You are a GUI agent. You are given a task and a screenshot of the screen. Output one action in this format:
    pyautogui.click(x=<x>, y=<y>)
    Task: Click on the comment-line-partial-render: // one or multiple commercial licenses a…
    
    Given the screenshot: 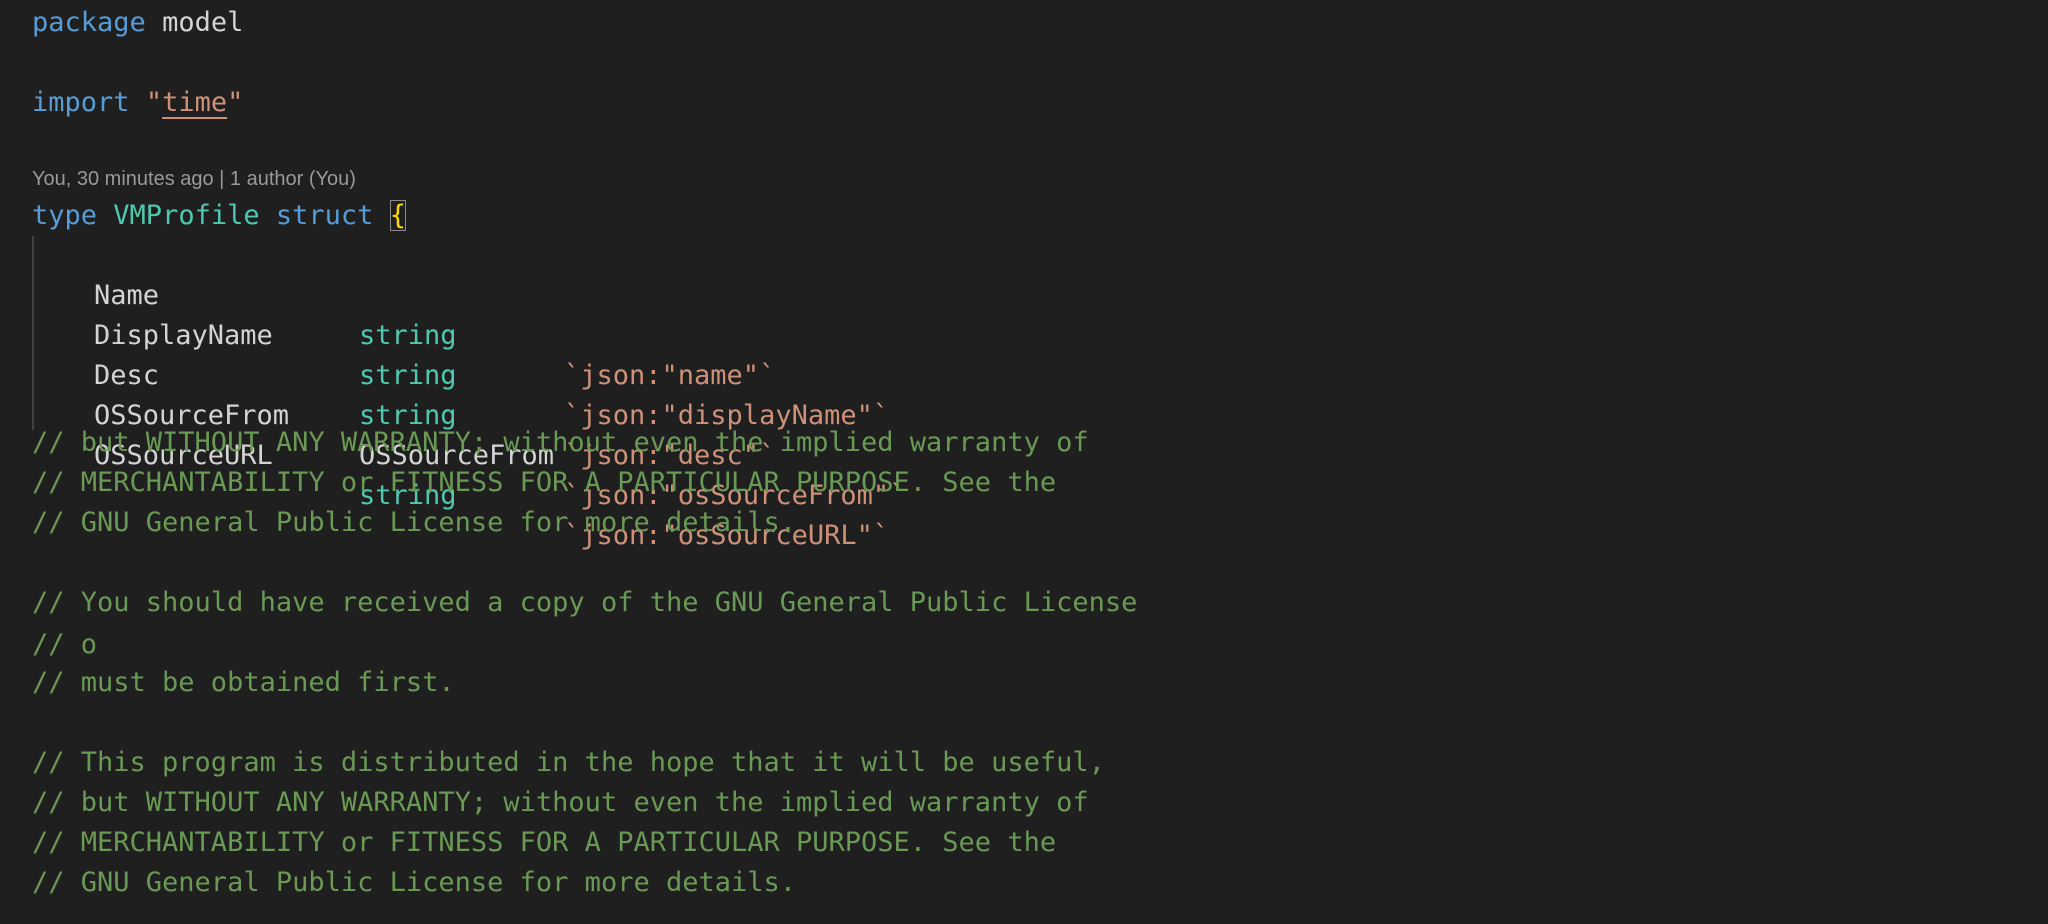 What is the action you would take?
    pyautogui.click(x=64, y=645)
    